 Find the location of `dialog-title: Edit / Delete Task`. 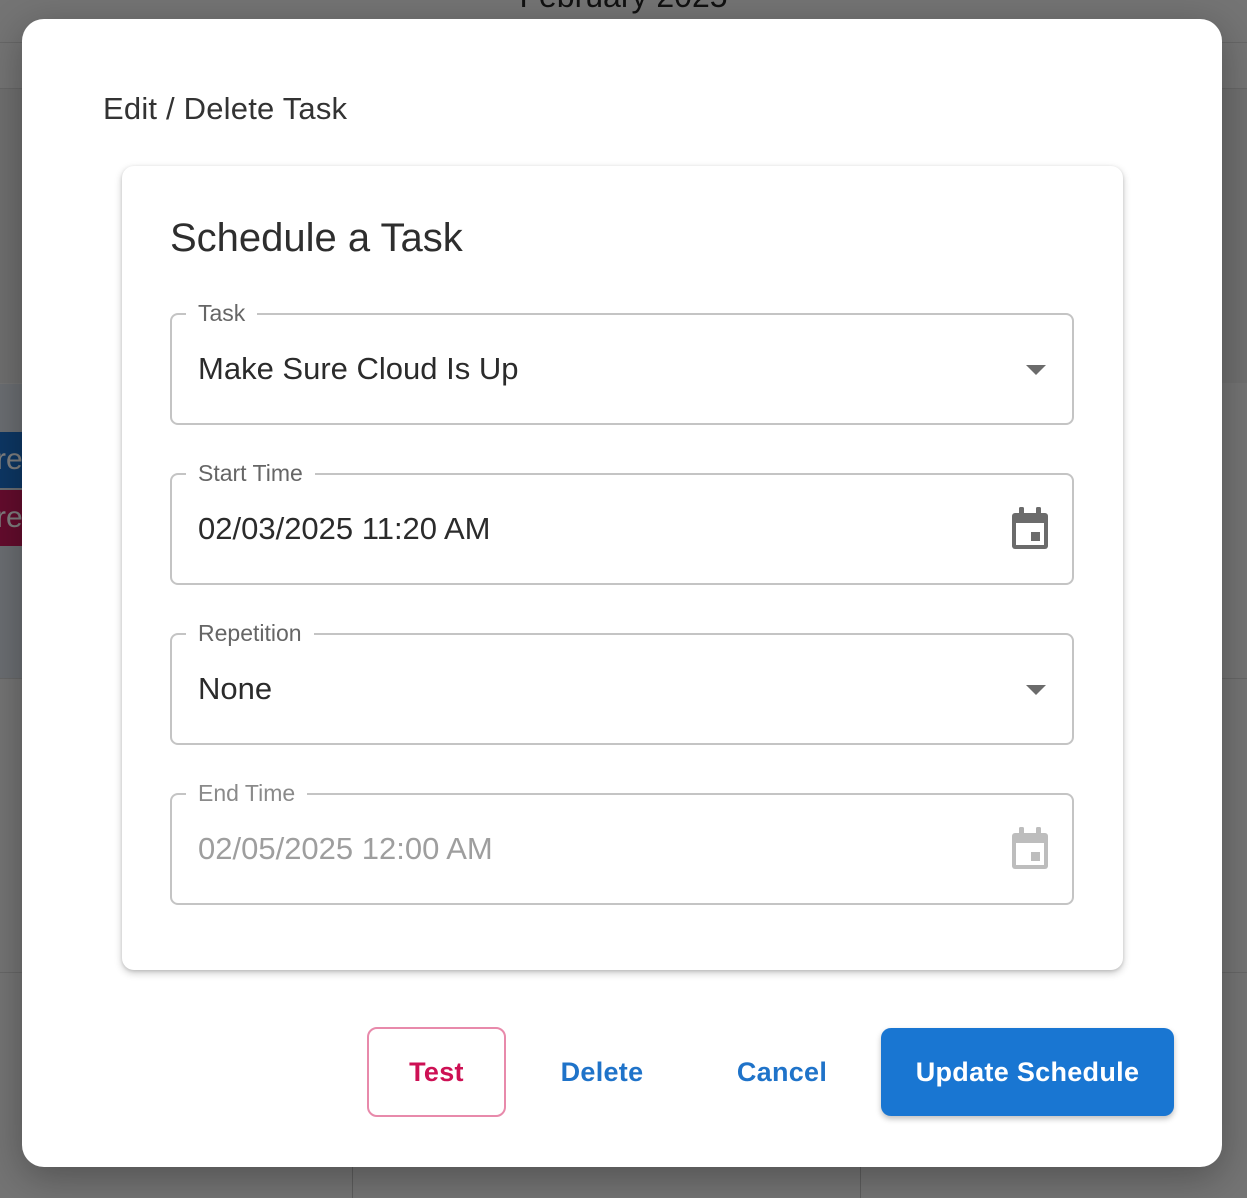

dialog-title: Edit / Delete Task is located at coordinates (225, 108).